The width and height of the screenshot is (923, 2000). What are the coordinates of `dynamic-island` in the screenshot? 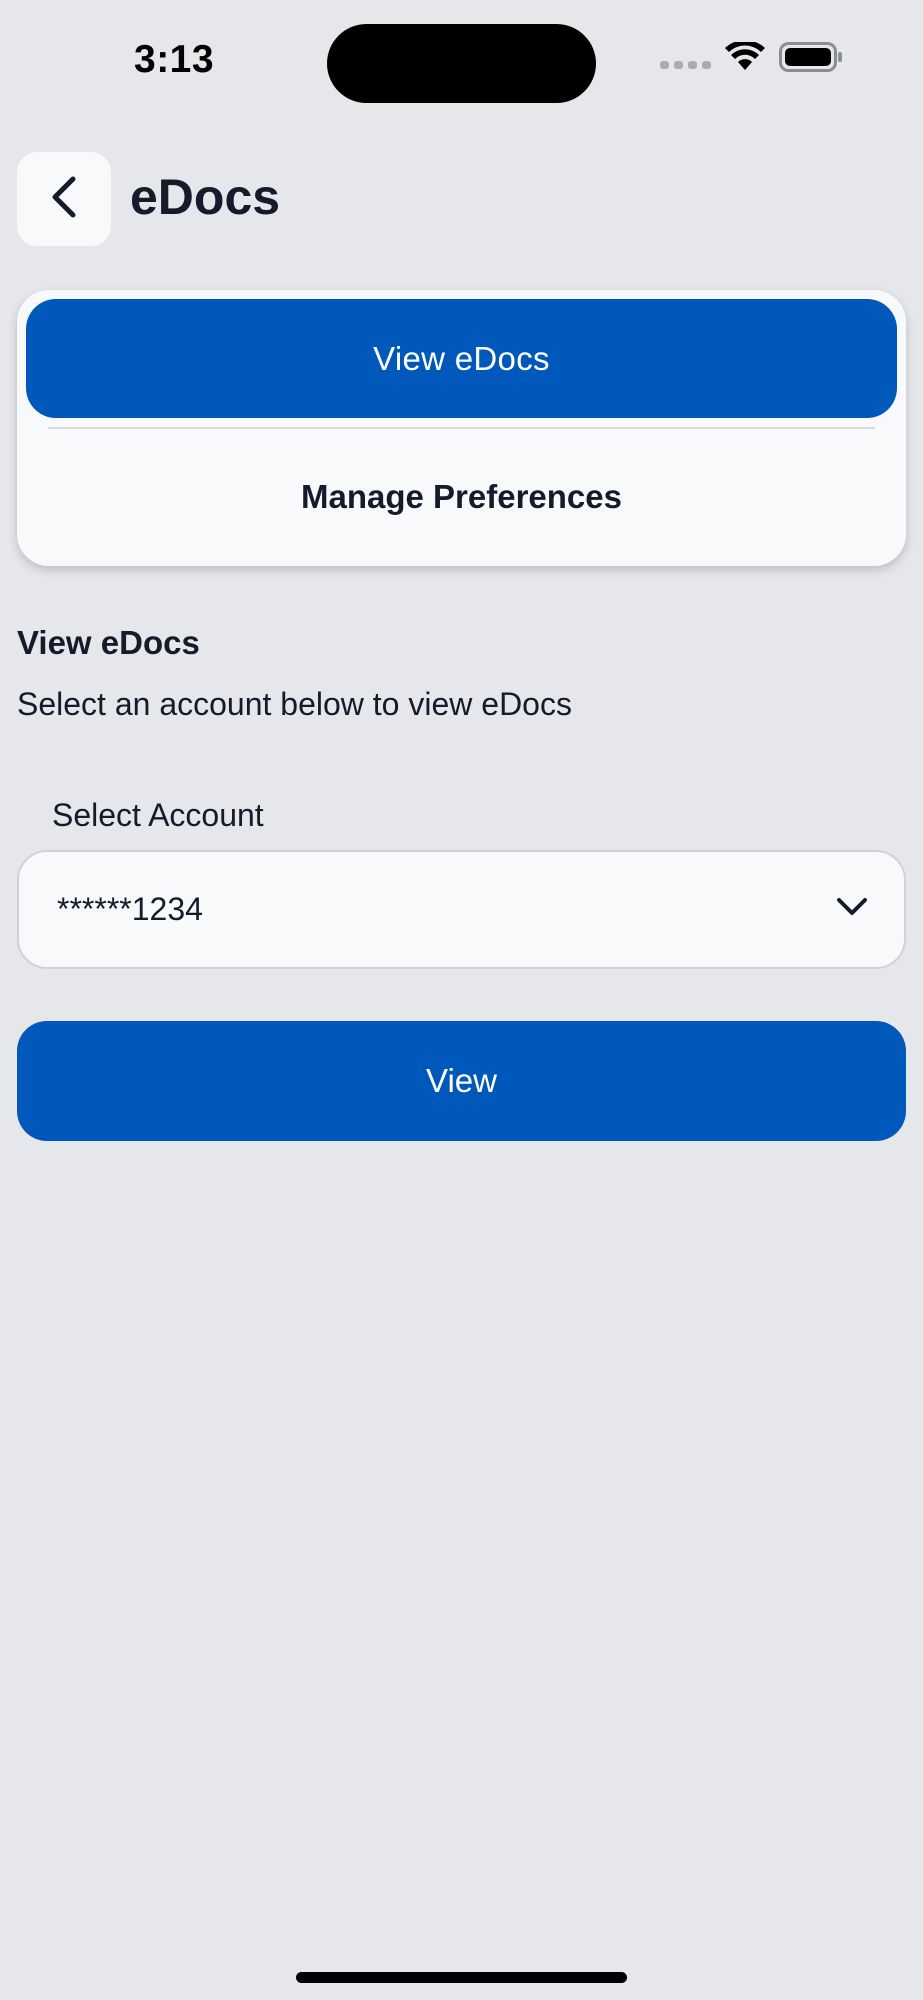 It's located at (461, 63).